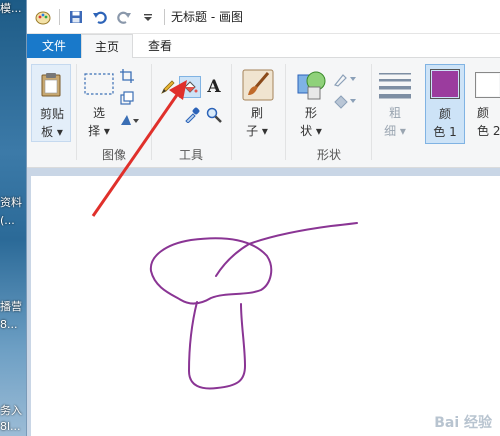  What do you see at coordinates (11, 203) in the screenshot?
I see `desktop-item: 资料` at bounding box center [11, 203].